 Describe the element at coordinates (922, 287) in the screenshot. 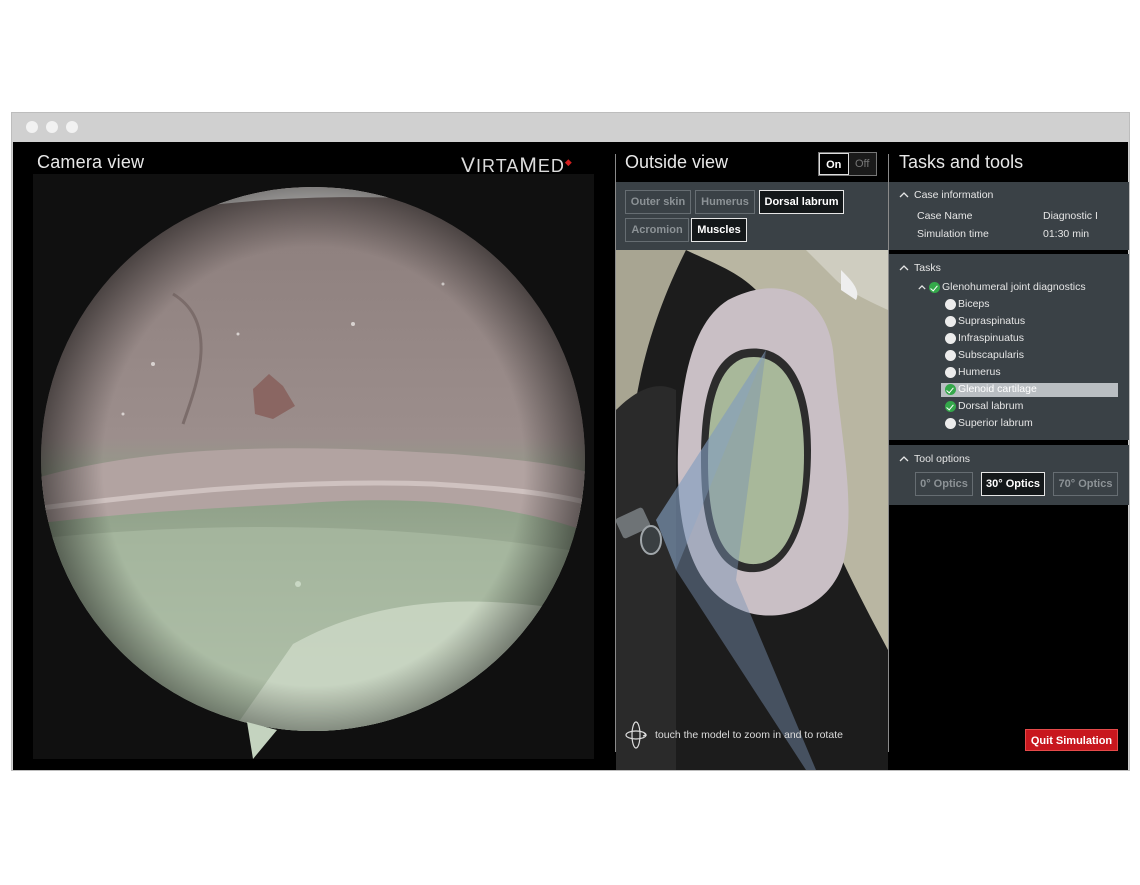

I see `group-chevron-icon` at that location.